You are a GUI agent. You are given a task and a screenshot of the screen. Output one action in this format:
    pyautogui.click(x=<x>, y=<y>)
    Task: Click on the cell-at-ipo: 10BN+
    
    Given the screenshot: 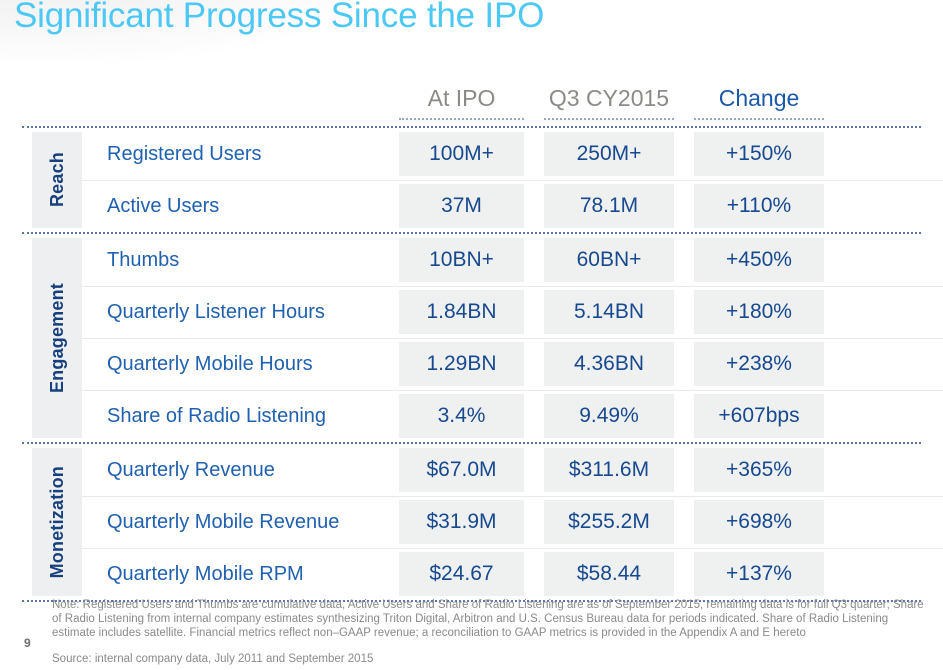 What is the action you would take?
    pyautogui.click(x=461, y=260)
    